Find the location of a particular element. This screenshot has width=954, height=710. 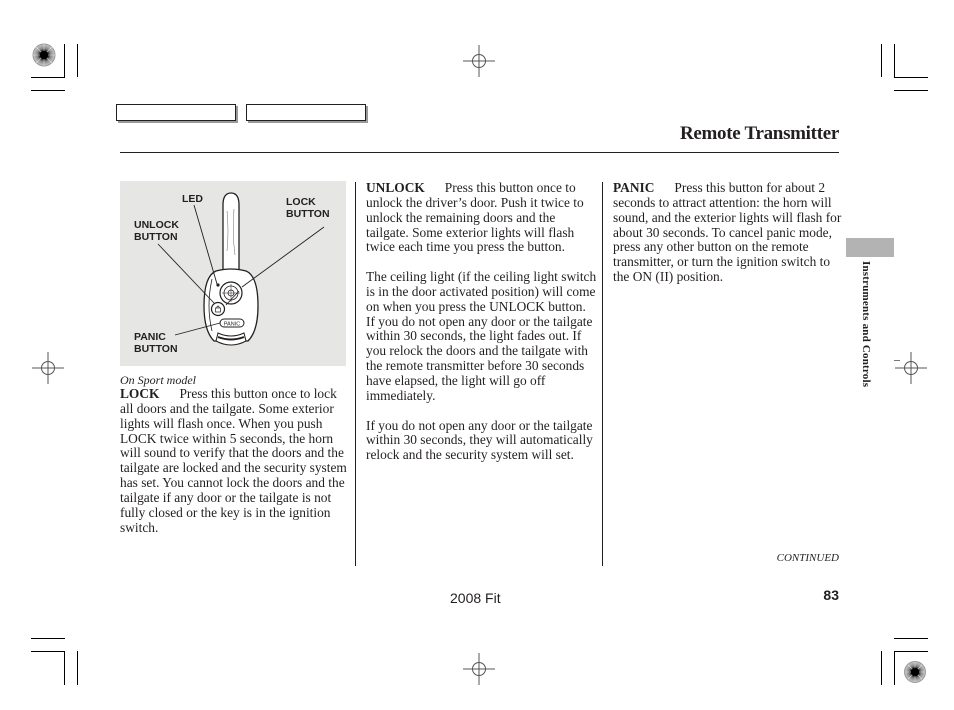

page-title: Remote Transmitter is located at coordinates (759, 133).